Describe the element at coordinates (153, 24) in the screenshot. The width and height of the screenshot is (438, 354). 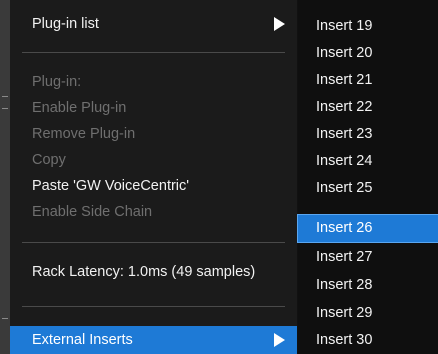
I see `menu-item-plugin-list: Plug-in list` at that location.